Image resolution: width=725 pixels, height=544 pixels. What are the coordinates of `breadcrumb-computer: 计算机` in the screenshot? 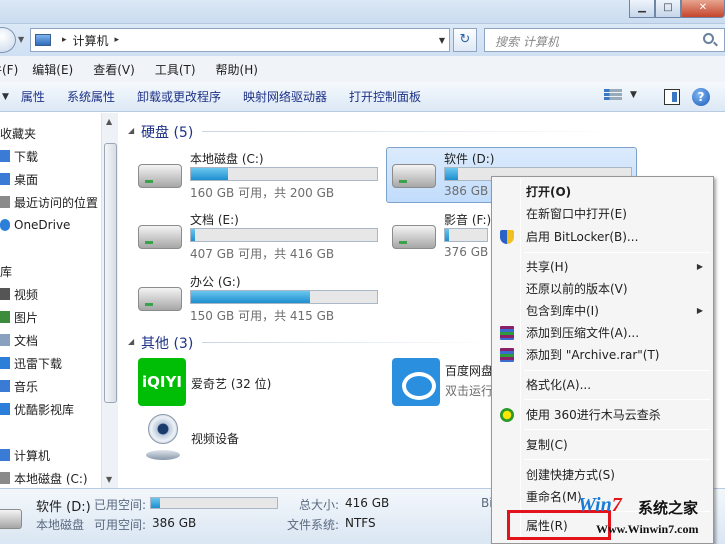 It's located at (91, 40).